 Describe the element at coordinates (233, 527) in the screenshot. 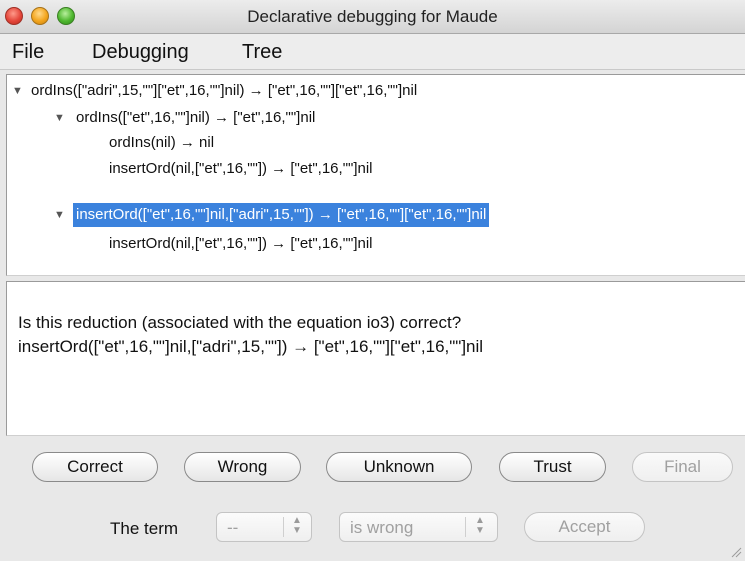

I see `term-selector-value: --` at that location.